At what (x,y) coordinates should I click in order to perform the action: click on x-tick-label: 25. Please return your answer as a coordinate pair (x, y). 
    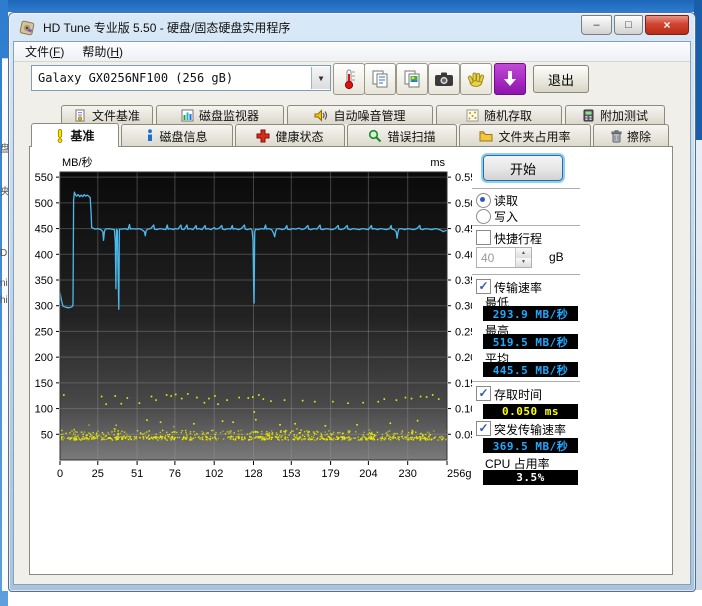
    Looking at the image, I should click on (98, 474).